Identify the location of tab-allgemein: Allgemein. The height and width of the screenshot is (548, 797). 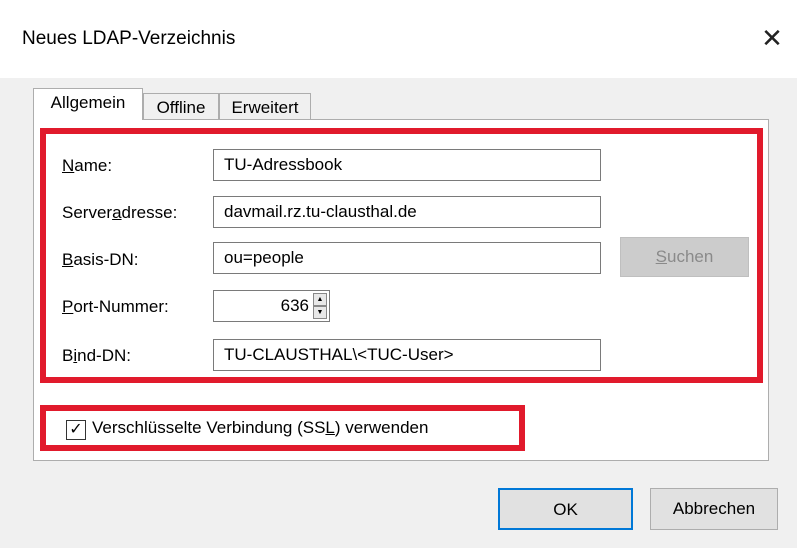
(88, 104).